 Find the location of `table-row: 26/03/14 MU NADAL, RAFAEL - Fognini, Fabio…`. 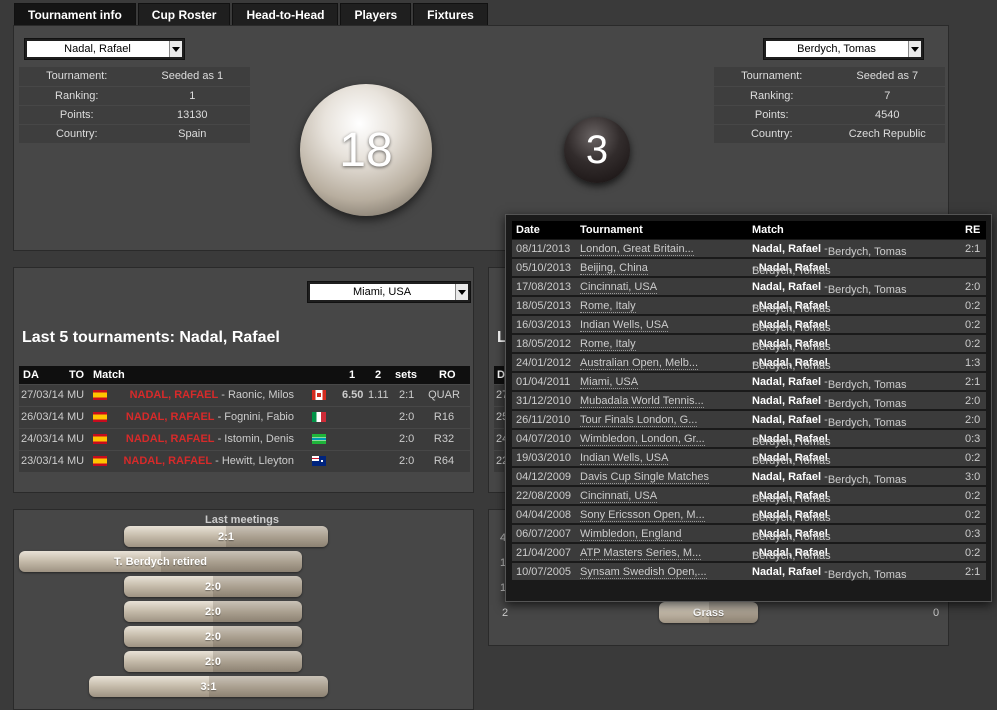

table-row: 26/03/14 MU NADAL, RAFAEL - Fognini, Fabio… is located at coordinates (244, 417).